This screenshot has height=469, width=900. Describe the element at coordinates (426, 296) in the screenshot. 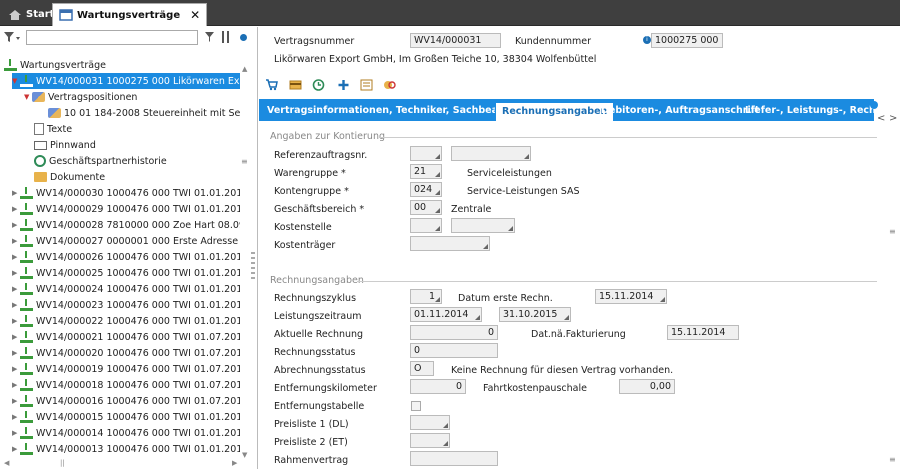

I see `zyklus-field: 1` at that location.